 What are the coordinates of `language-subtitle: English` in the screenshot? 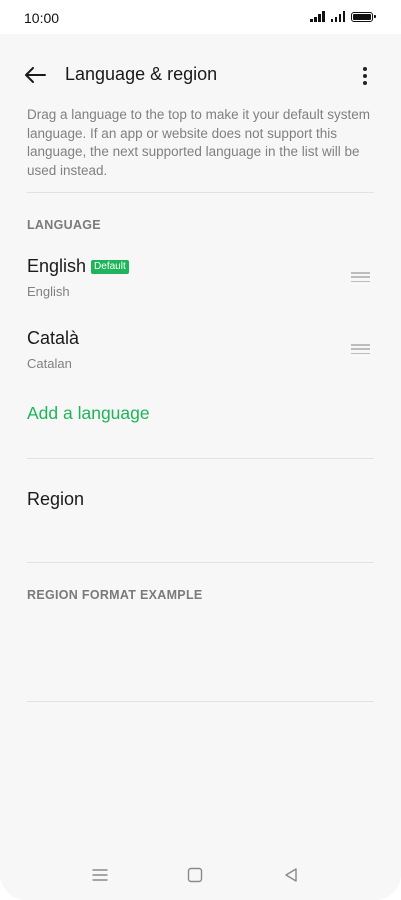 It's located at (48, 291).